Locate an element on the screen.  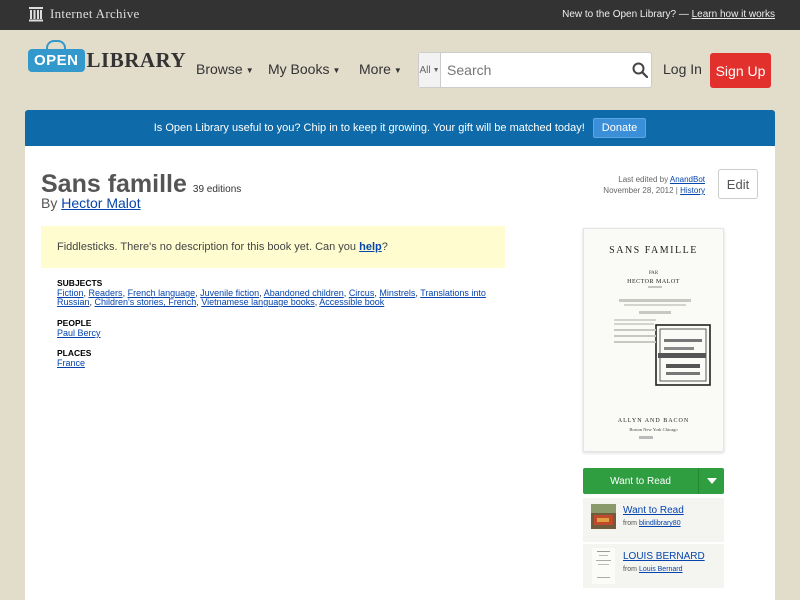
search-bar: All ▼ is located at coordinates (535, 70).